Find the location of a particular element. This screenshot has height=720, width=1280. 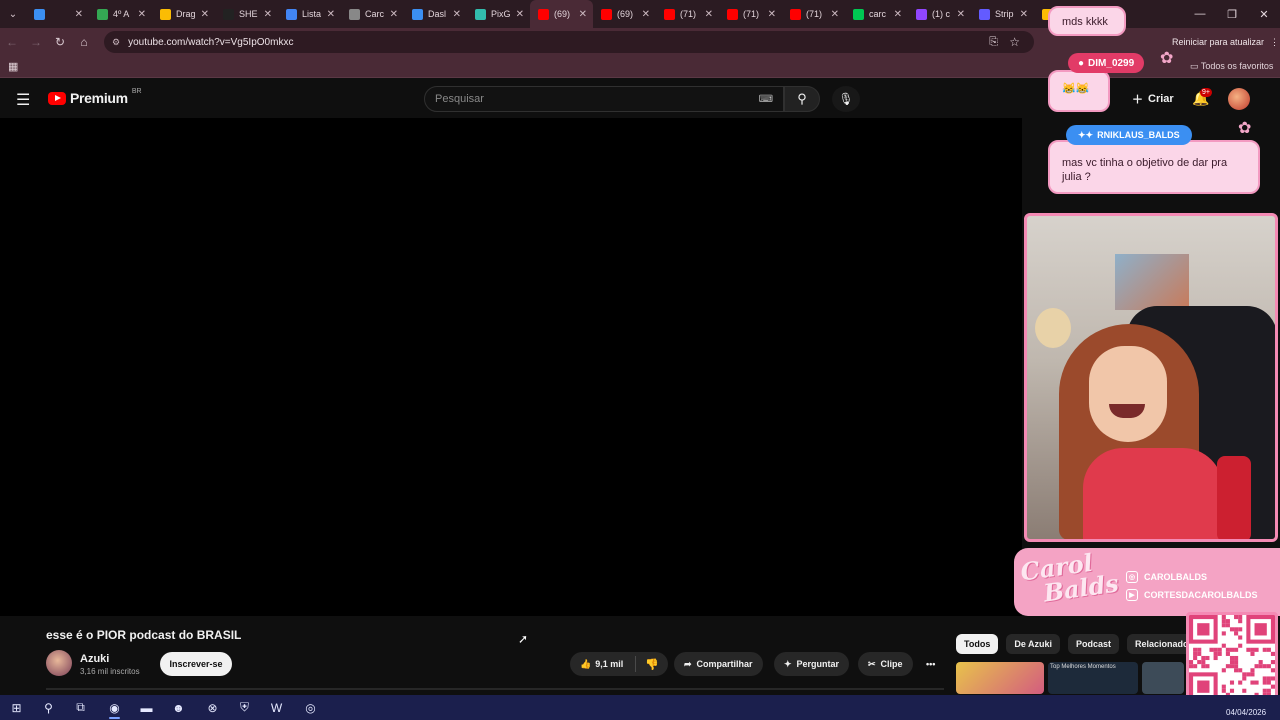

minimize-button: — is located at coordinates (1200, 14).